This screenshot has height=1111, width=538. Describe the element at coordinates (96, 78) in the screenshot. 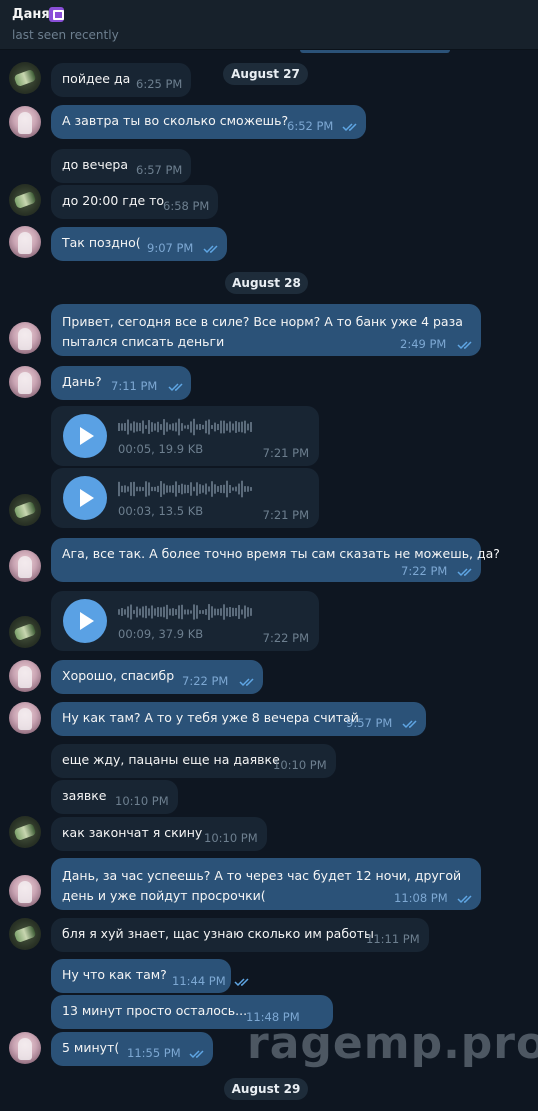

I see `message-text: пойдее да` at that location.